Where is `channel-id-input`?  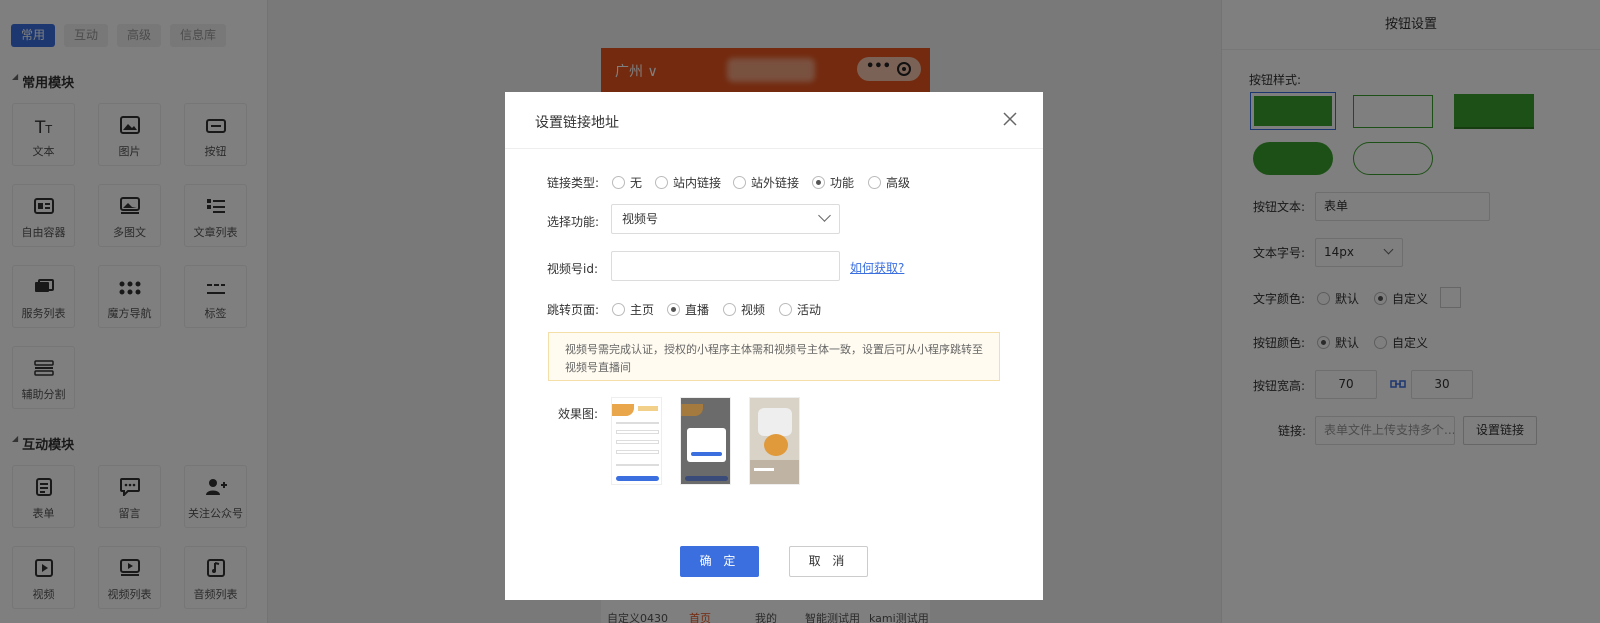
channel-id-input is located at coordinates (725, 266).